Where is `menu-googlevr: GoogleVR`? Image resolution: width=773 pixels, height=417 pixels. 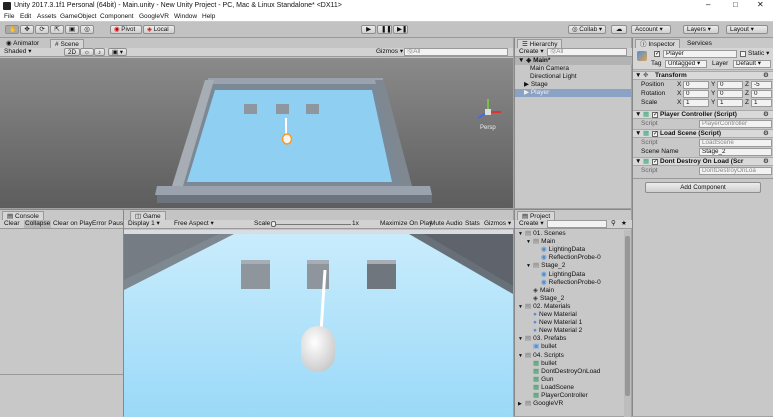 menu-googlevr: GoogleVR is located at coordinates (154, 17).